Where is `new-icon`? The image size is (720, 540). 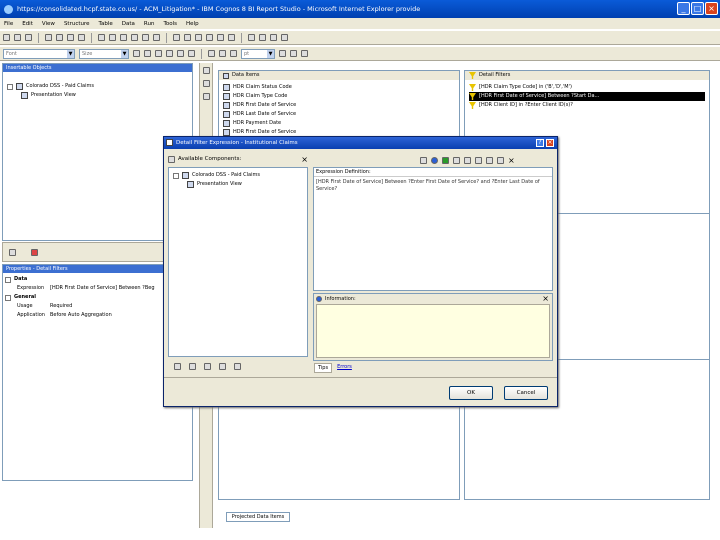
new-icon is located at coordinates (6, 37).